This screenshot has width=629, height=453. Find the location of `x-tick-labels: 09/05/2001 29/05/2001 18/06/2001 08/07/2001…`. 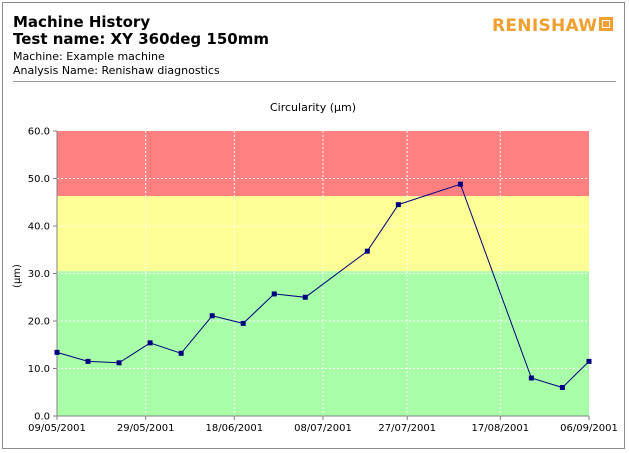

x-tick-labels: 09/05/2001 29/05/2001 18/06/2001 08/07/2001… is located at coordinates (323, 428).